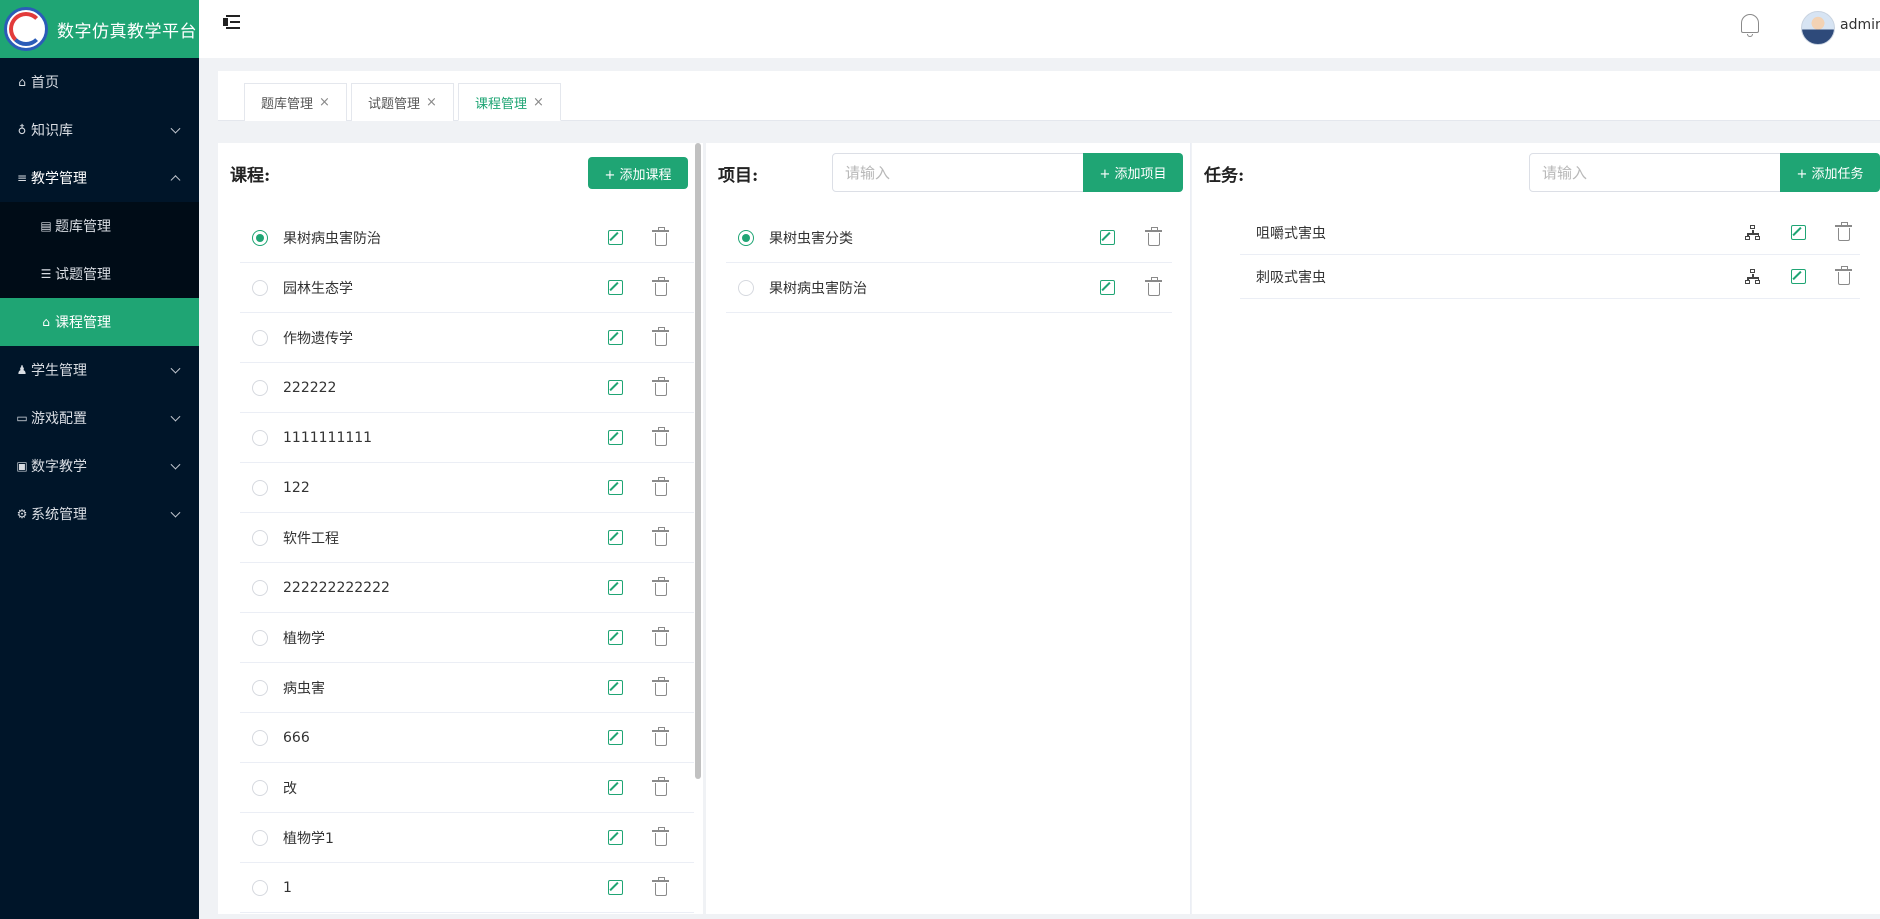 Image resolution: width=1880 pixels, height=919 pixels. What do you see at coordinates (99, 466) in the screenshot?
I see `sidebar-item-digital: ▣ 数字教学` at bounding box center [99, 466].